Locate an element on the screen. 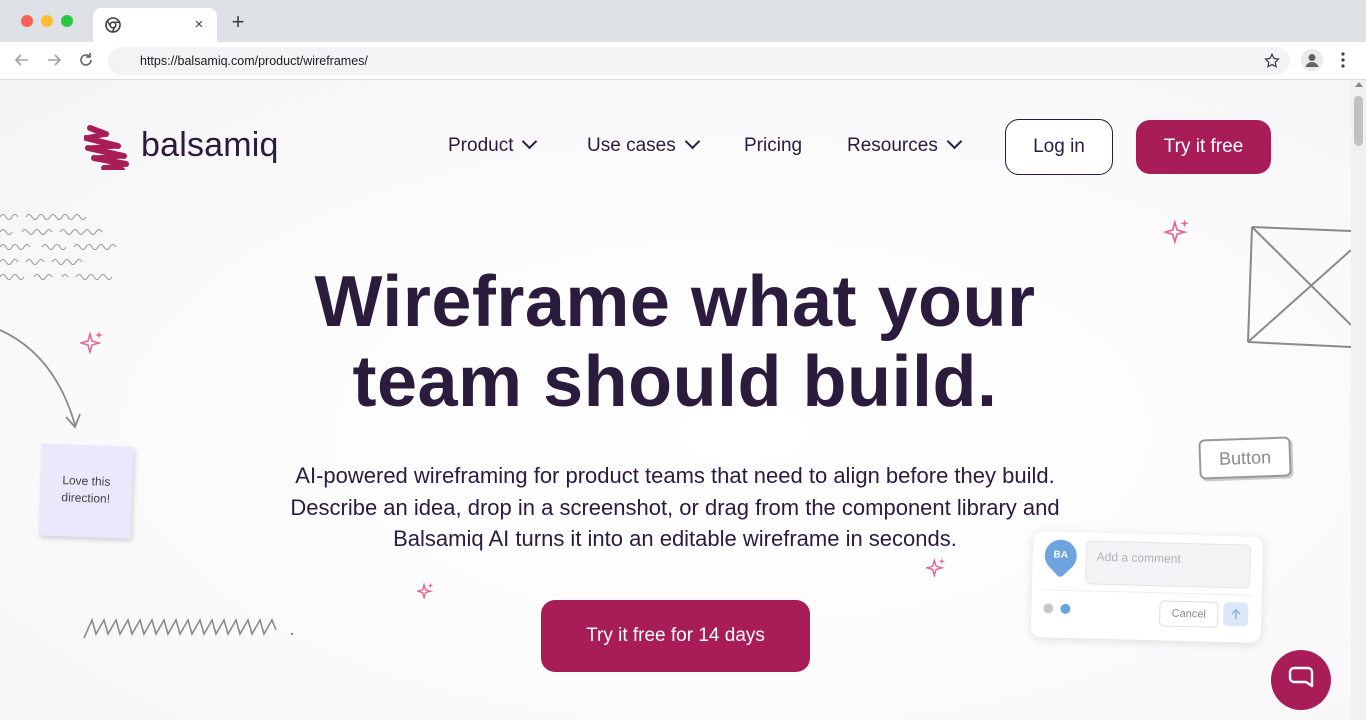 This screenshot has height=720, width=1366. divider is located at coordinates (1146, 592).